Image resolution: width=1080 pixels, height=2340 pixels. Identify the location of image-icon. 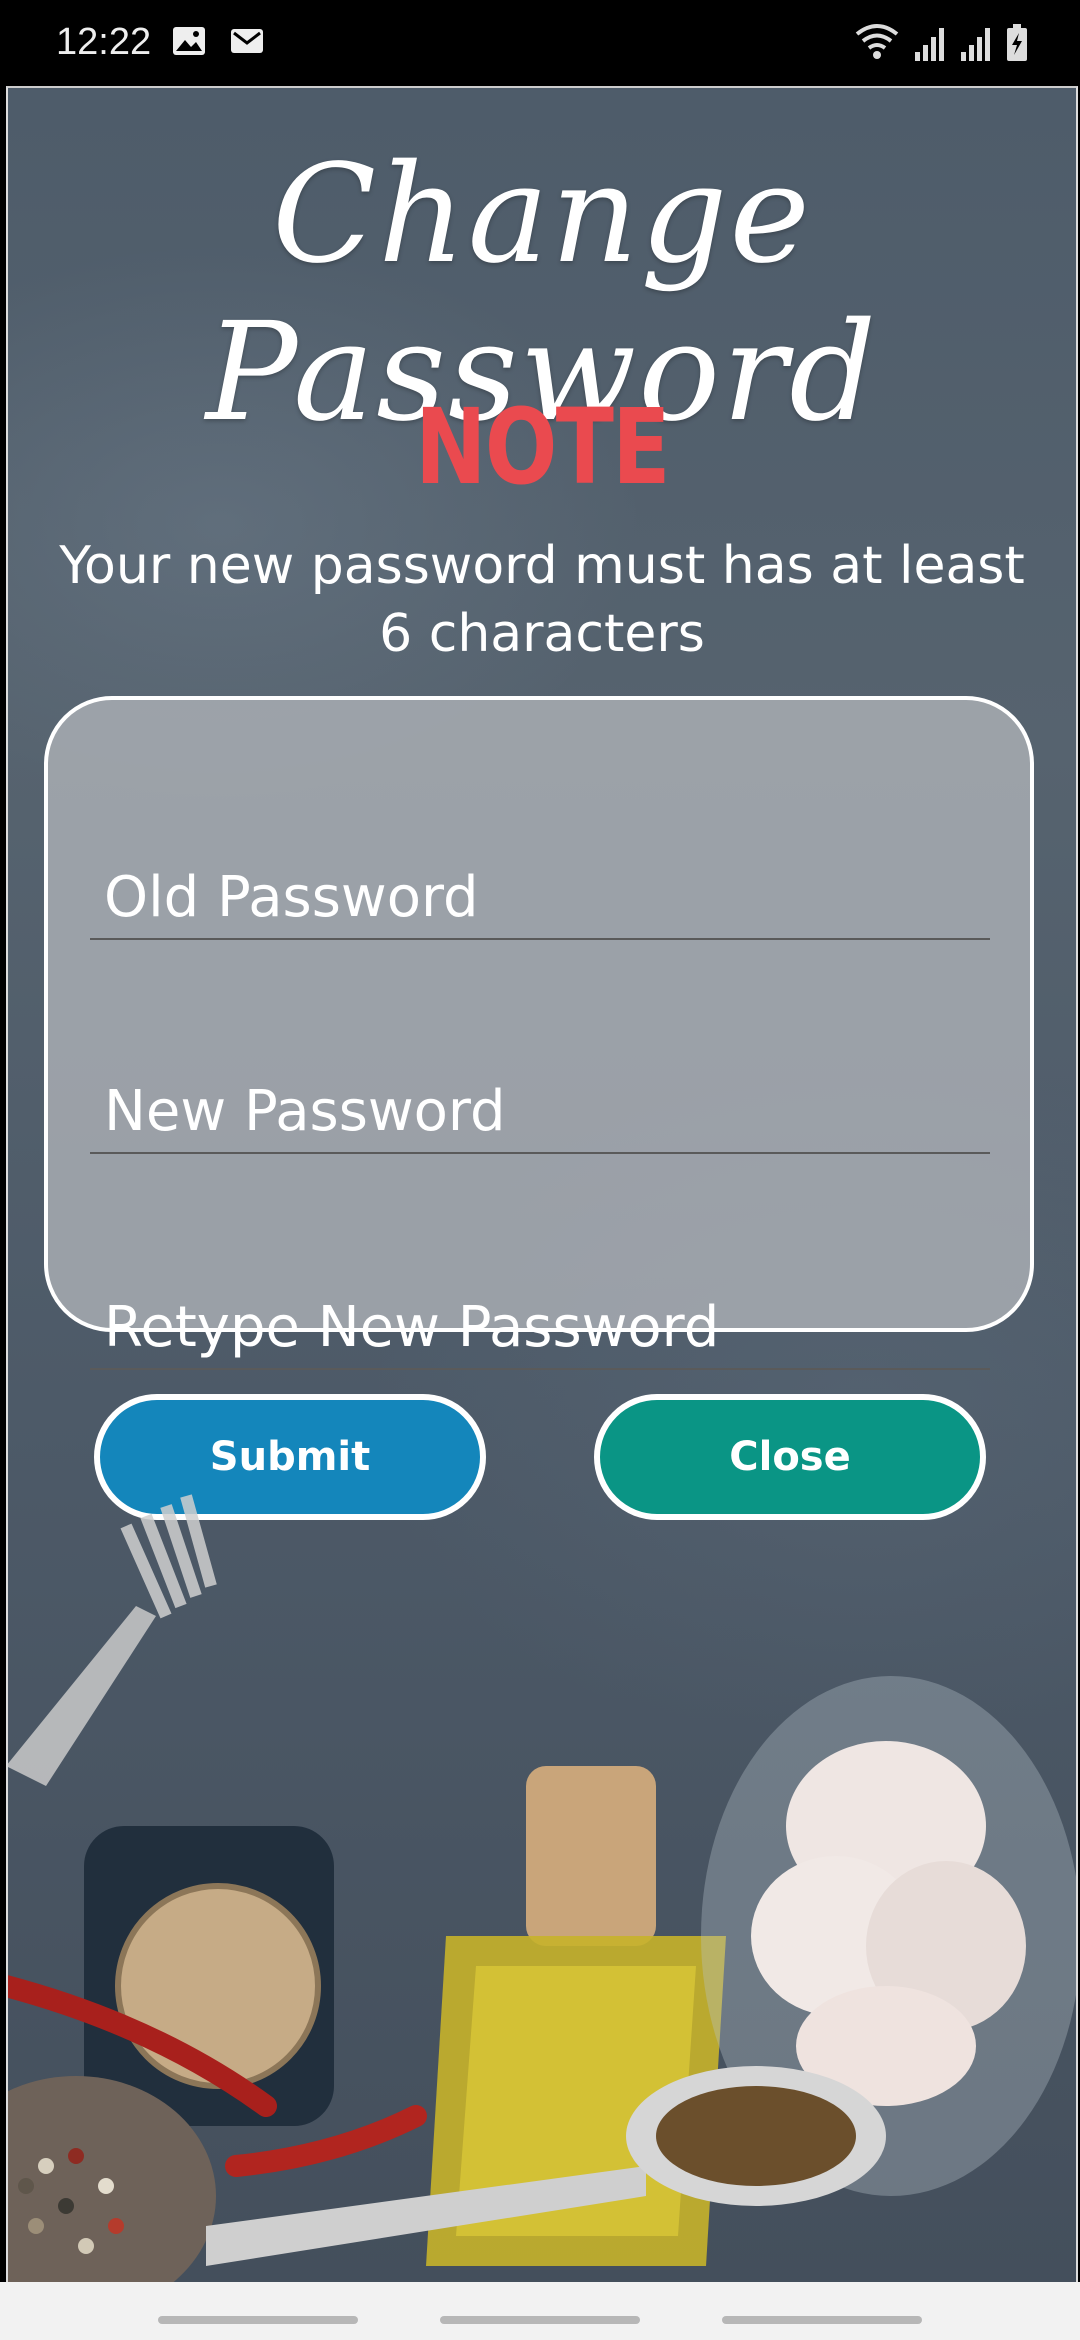
(189, 43).